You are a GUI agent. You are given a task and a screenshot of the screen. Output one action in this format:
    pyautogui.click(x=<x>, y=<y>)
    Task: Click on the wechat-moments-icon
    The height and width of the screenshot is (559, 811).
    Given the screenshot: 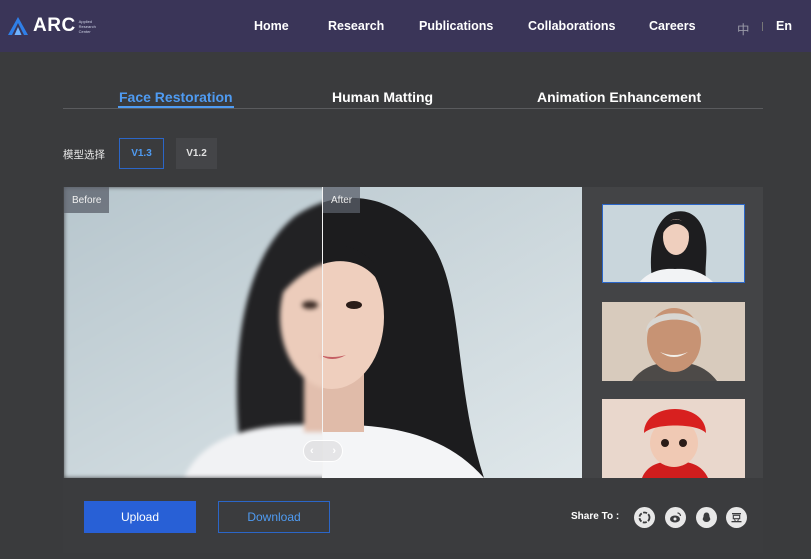 What is the action you would take?
    pyautogui.click(x=644, y=517)
    